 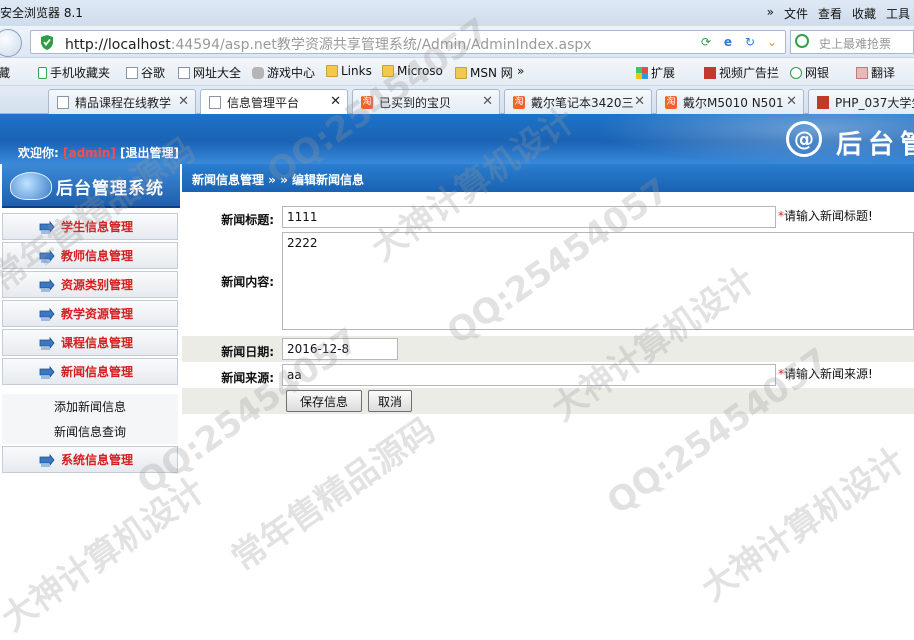 What do you see at coordinates (47, 42) in the screenshot?
I see `shield-icon` at bounding box center [47, 42].